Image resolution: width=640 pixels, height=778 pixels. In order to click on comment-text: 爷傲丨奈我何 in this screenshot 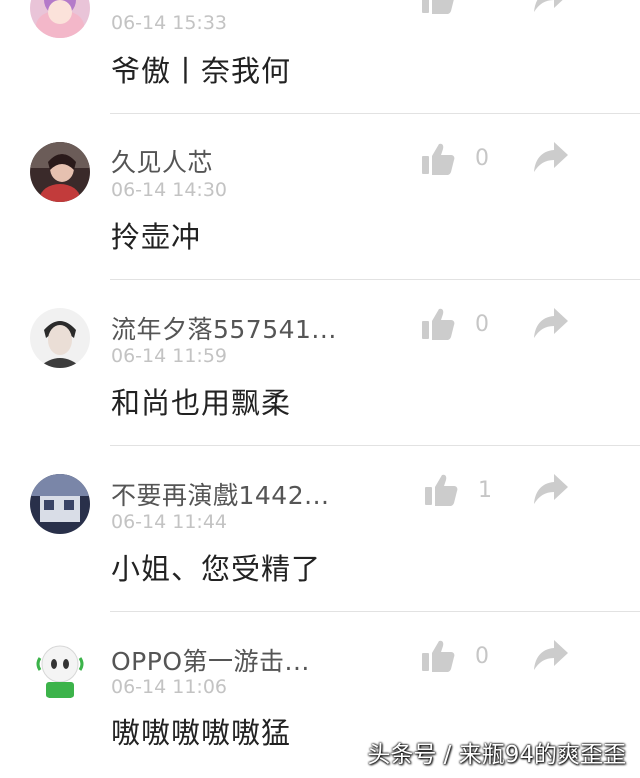, I will do `click(201, 71)`.